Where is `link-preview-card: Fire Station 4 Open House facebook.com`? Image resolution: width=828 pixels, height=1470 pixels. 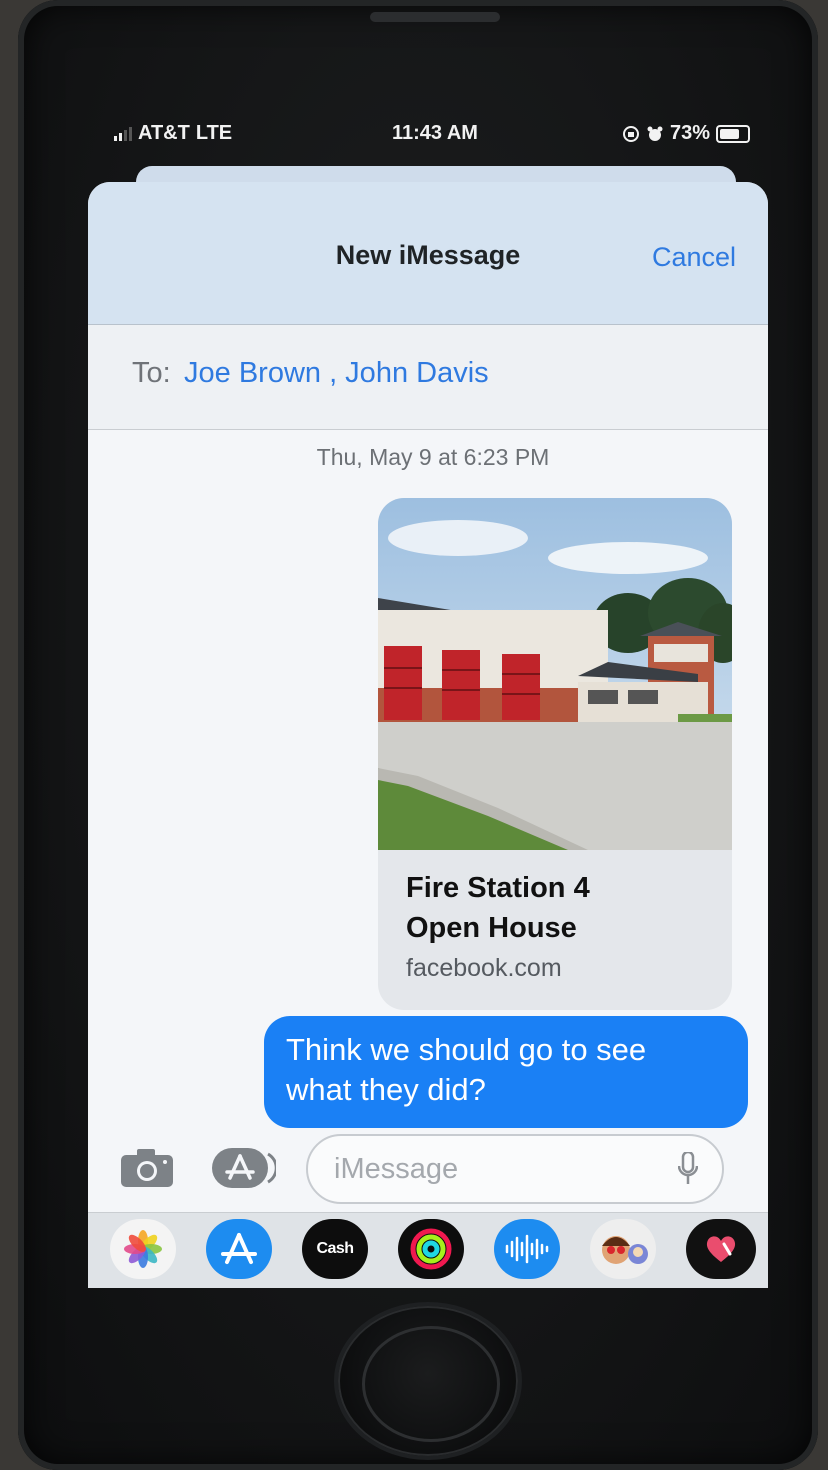 link-preview-card: Fire Station 4 Open House facebook.com is located at coordinates (555, 754).